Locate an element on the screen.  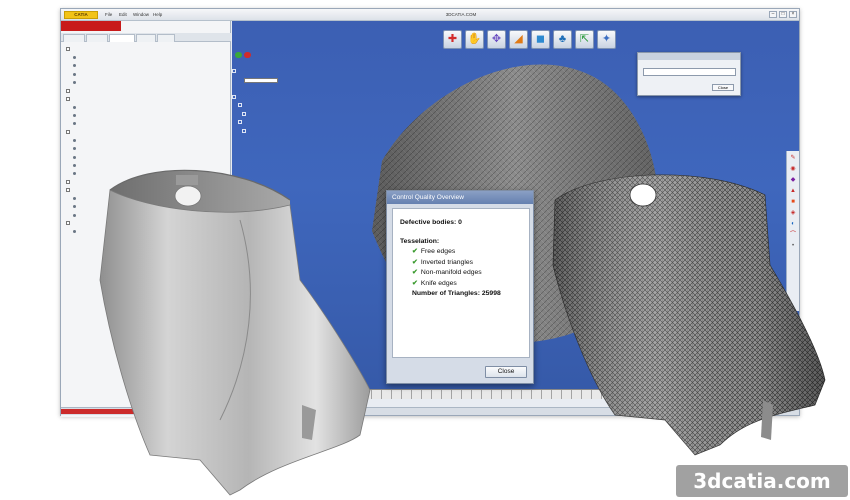
control-quality-title: Control Quality Overview is located at coordinates (460, 197).